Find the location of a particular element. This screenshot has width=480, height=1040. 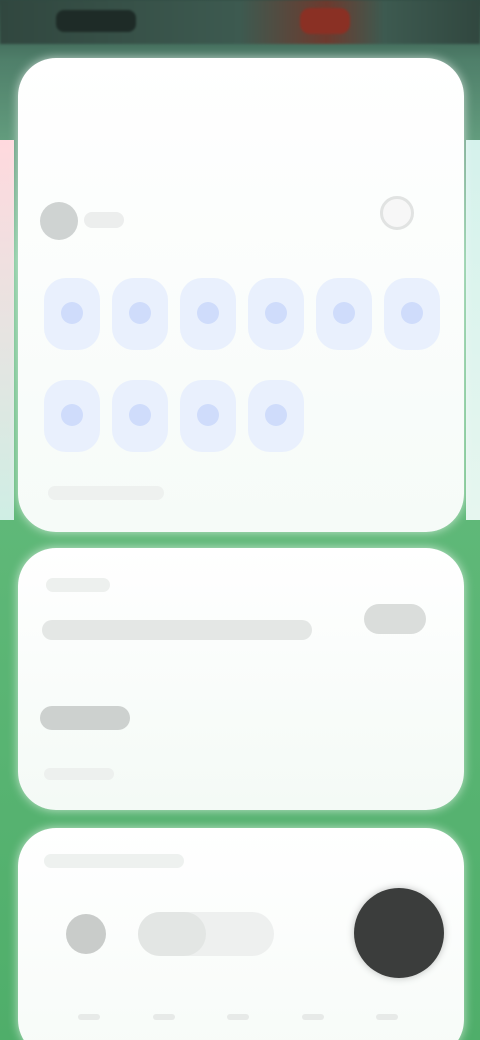

status-clock is located at coordinates (96, 21).